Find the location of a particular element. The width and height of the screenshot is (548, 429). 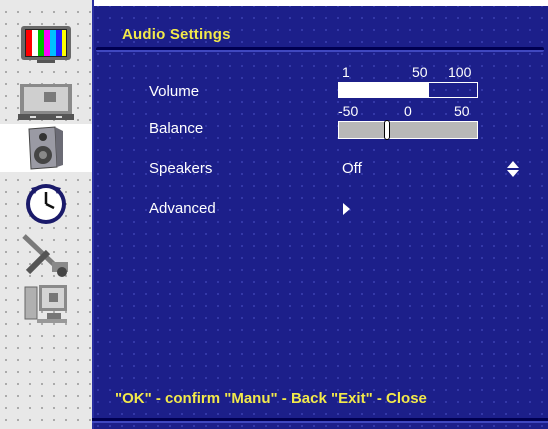

title-divider is located at coordinates (320, 49).